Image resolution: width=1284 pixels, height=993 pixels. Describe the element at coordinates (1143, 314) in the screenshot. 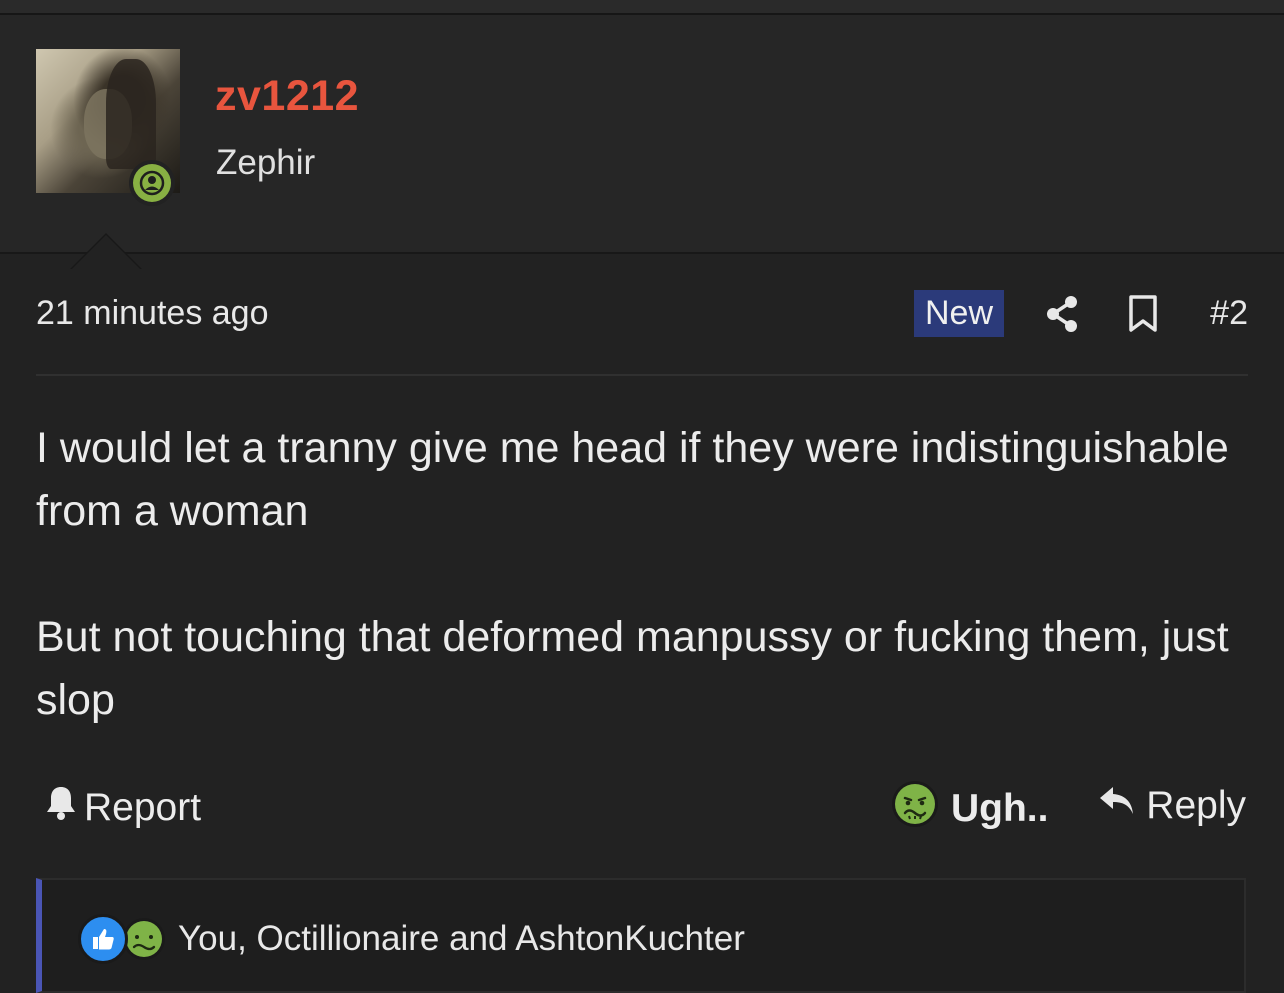

I see `bookmark-icon` at that location.